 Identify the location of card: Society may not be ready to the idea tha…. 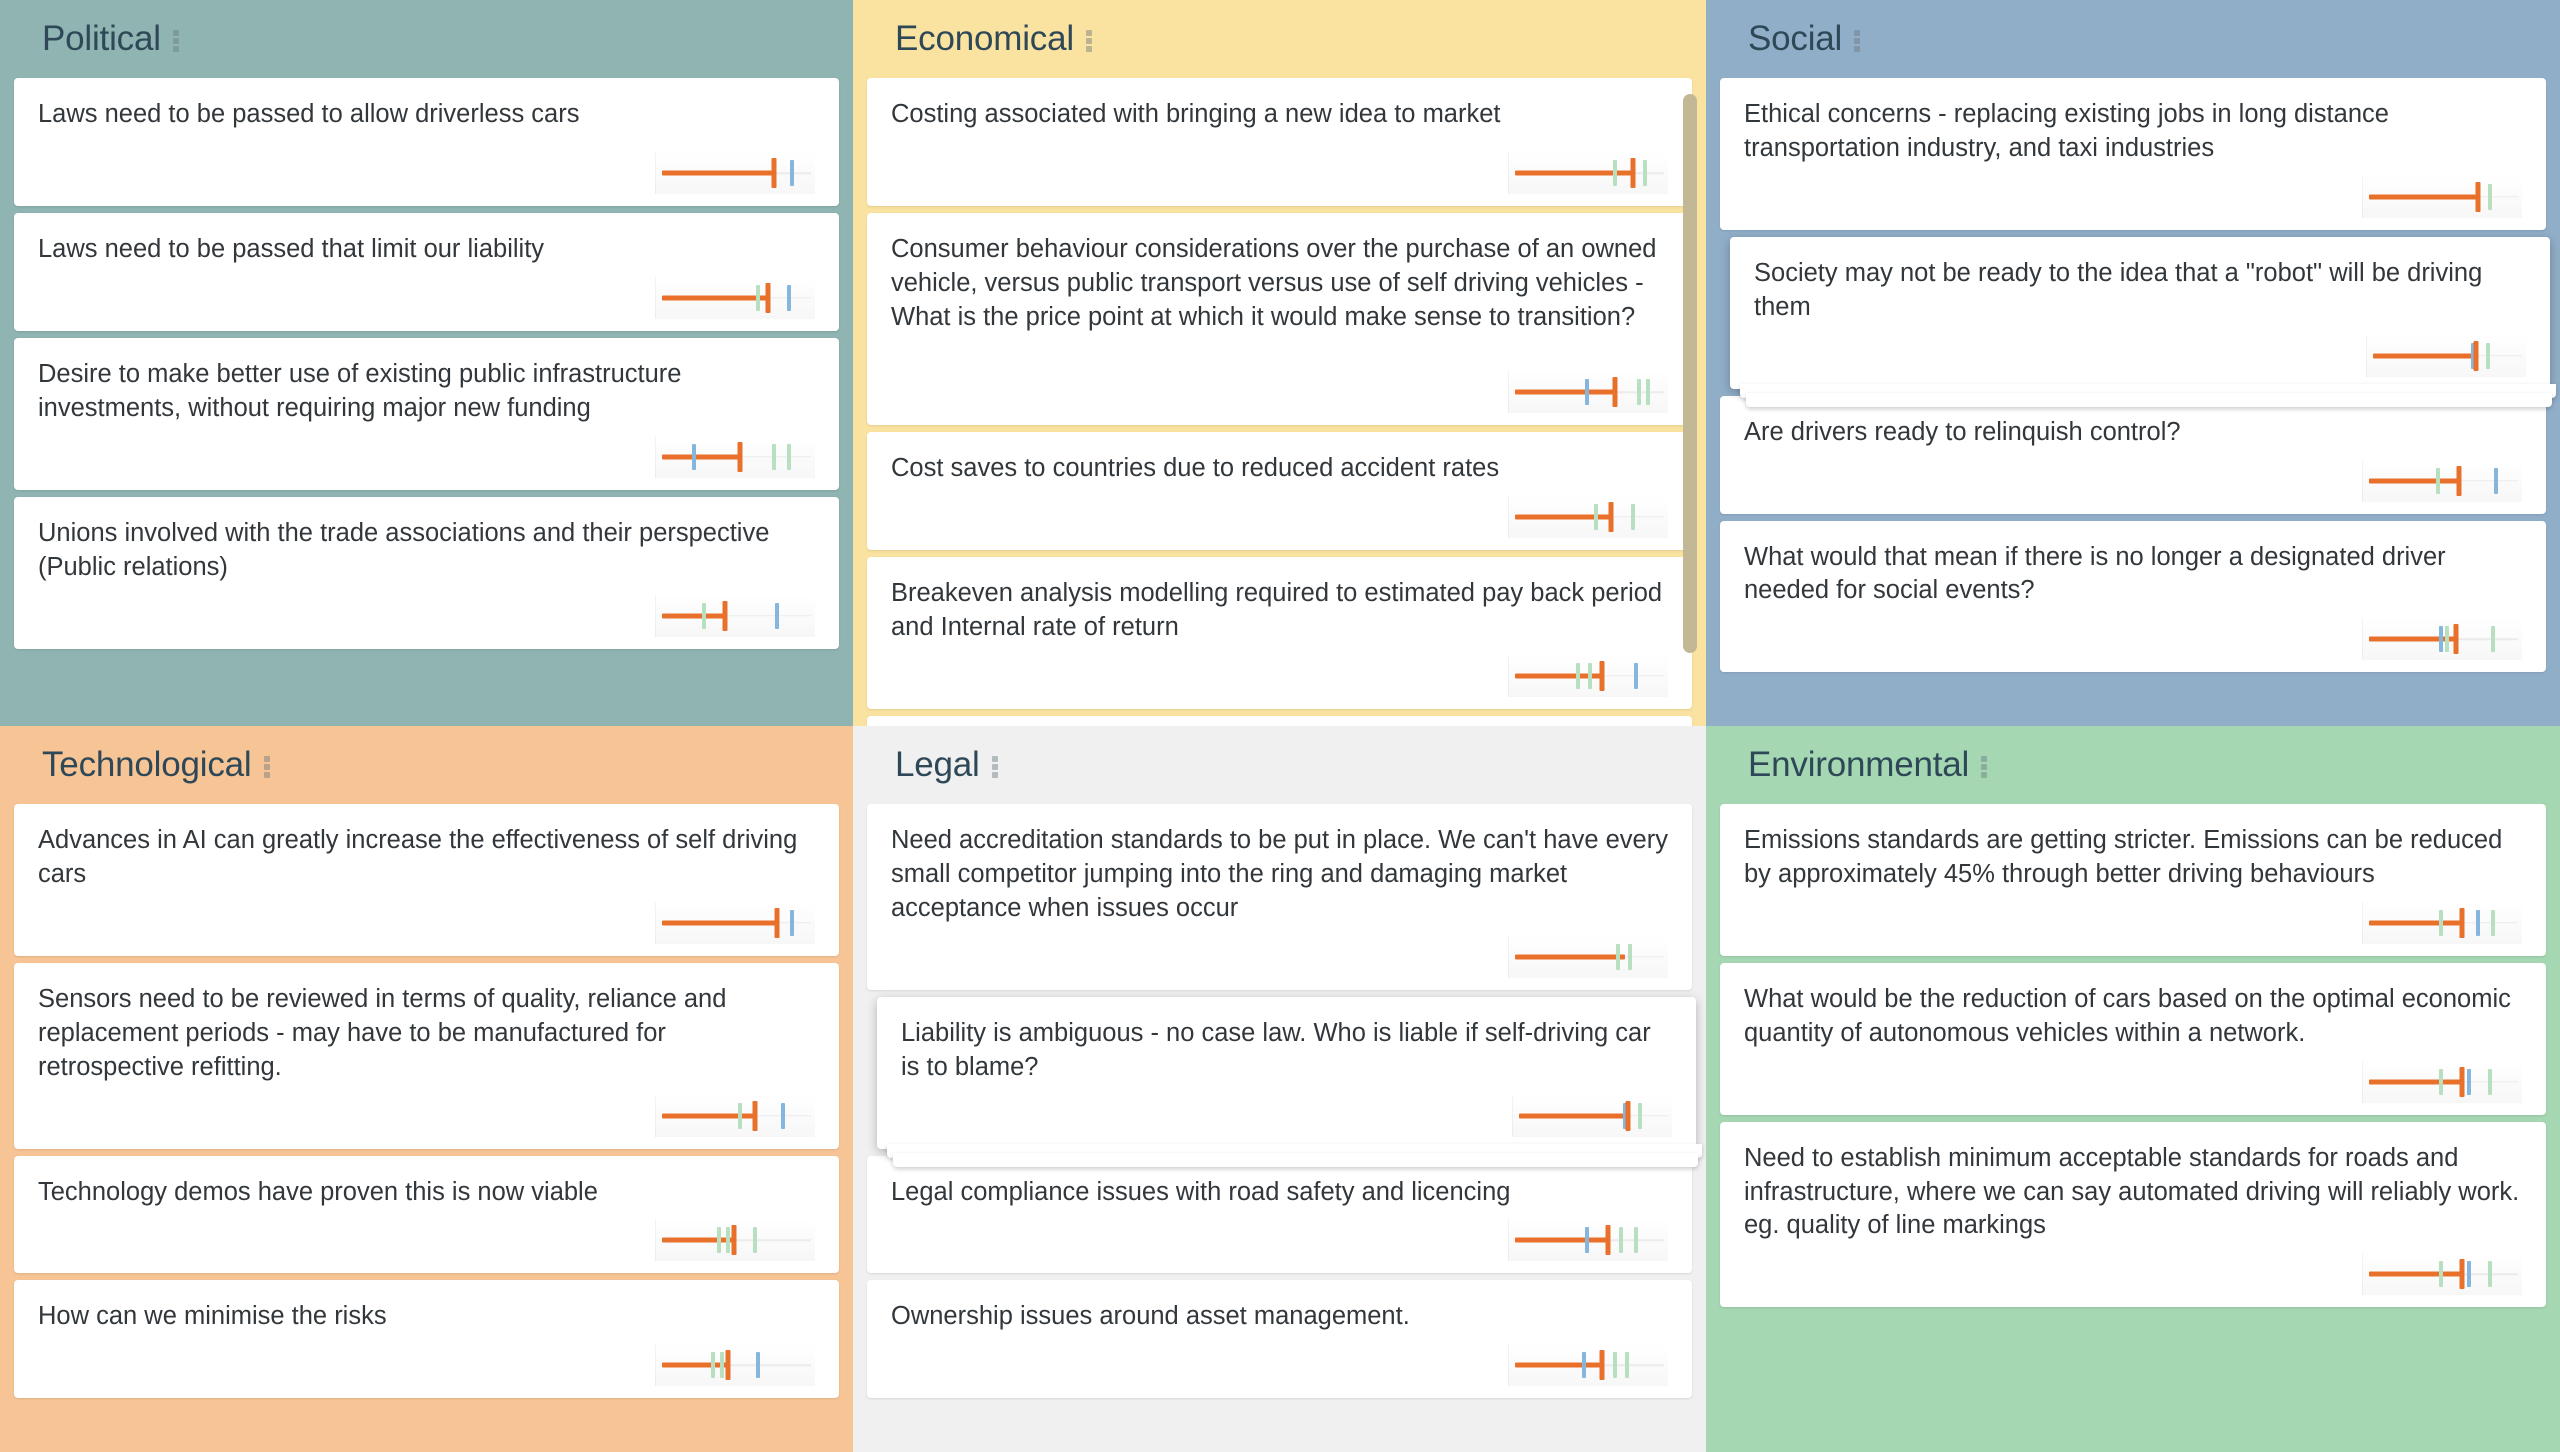
(2143, 321).